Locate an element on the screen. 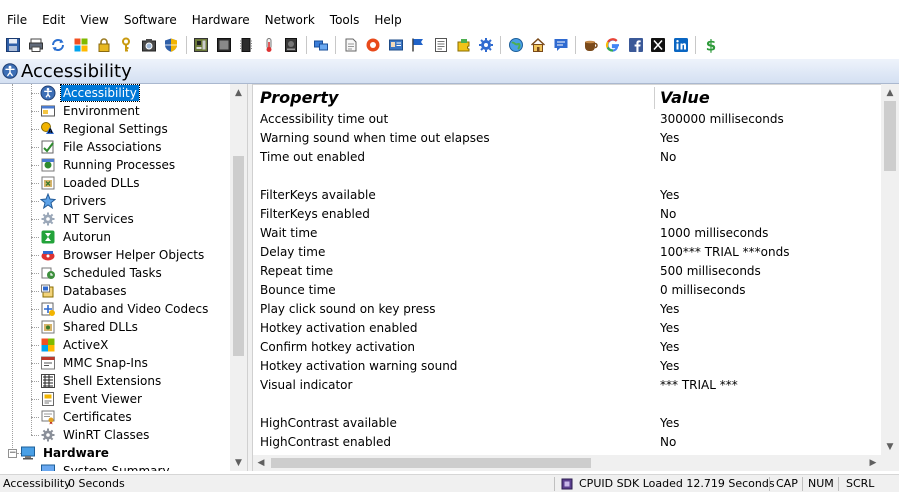 The image size is (899, 492). menu-help: Help is located at coordinates (388, 20).